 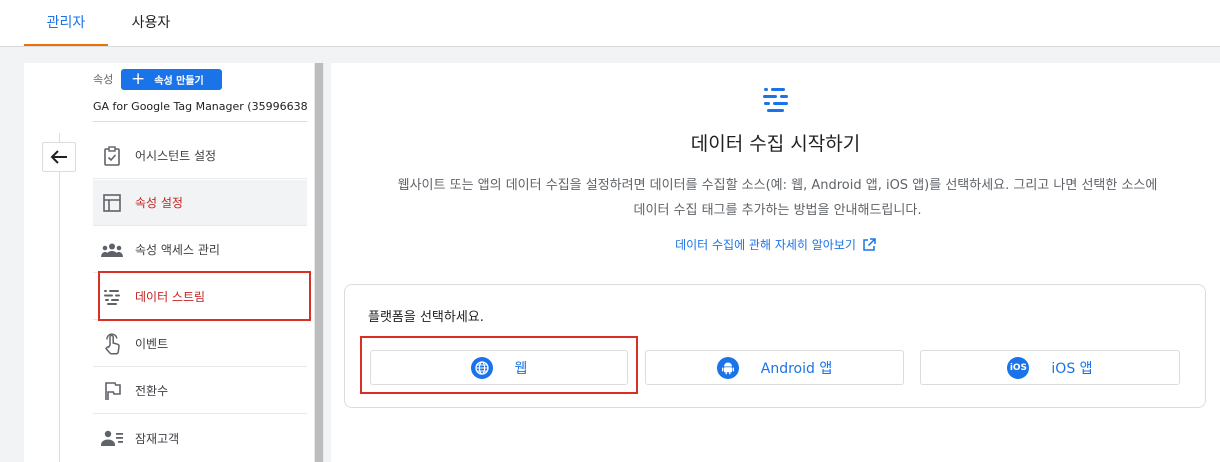 I want to click on clipboard-check-icon, so click(x=112, y=156).